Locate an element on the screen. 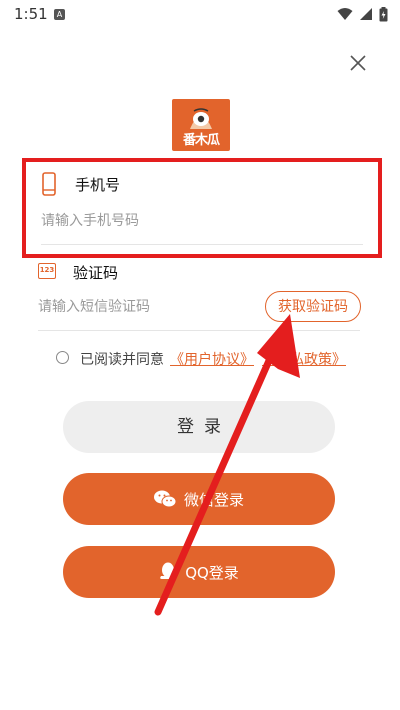 The image size is (400, 710). code-label: 验证码 is located at coordinates (96, 273).